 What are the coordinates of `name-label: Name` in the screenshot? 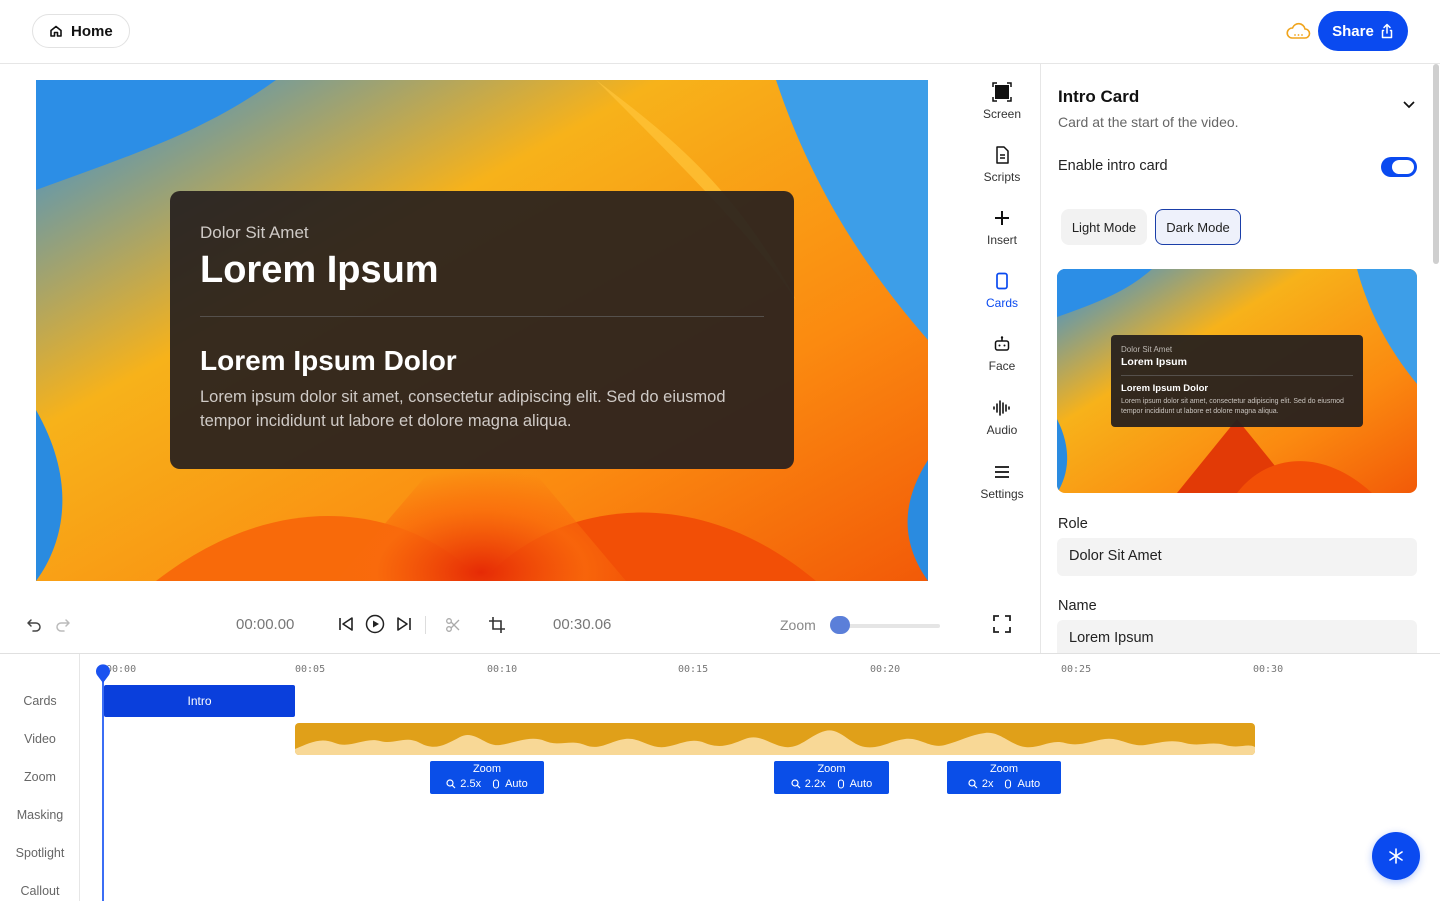 It's located at (1077, 606).